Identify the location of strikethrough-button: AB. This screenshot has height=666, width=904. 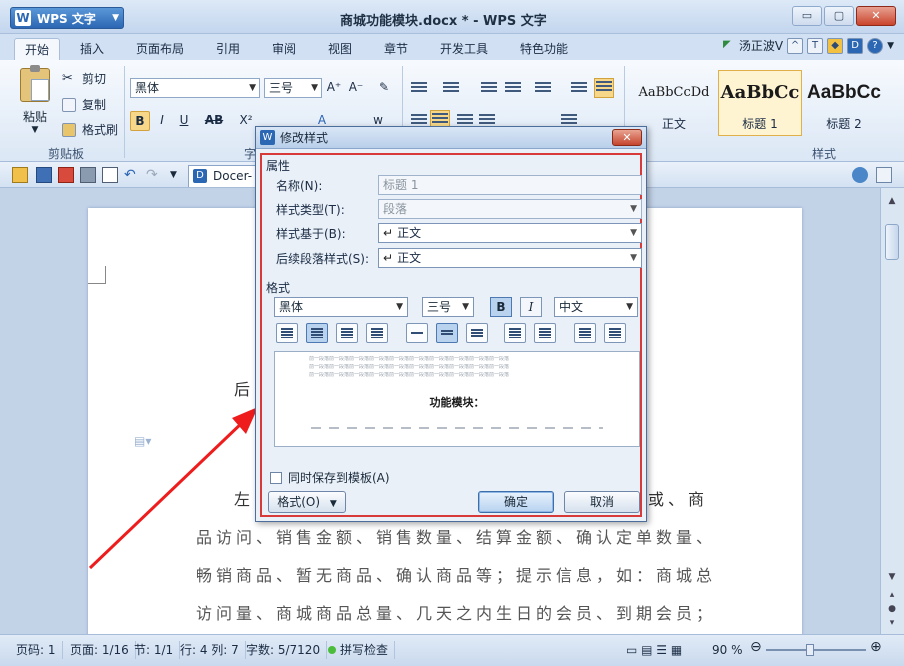
(214, 121).